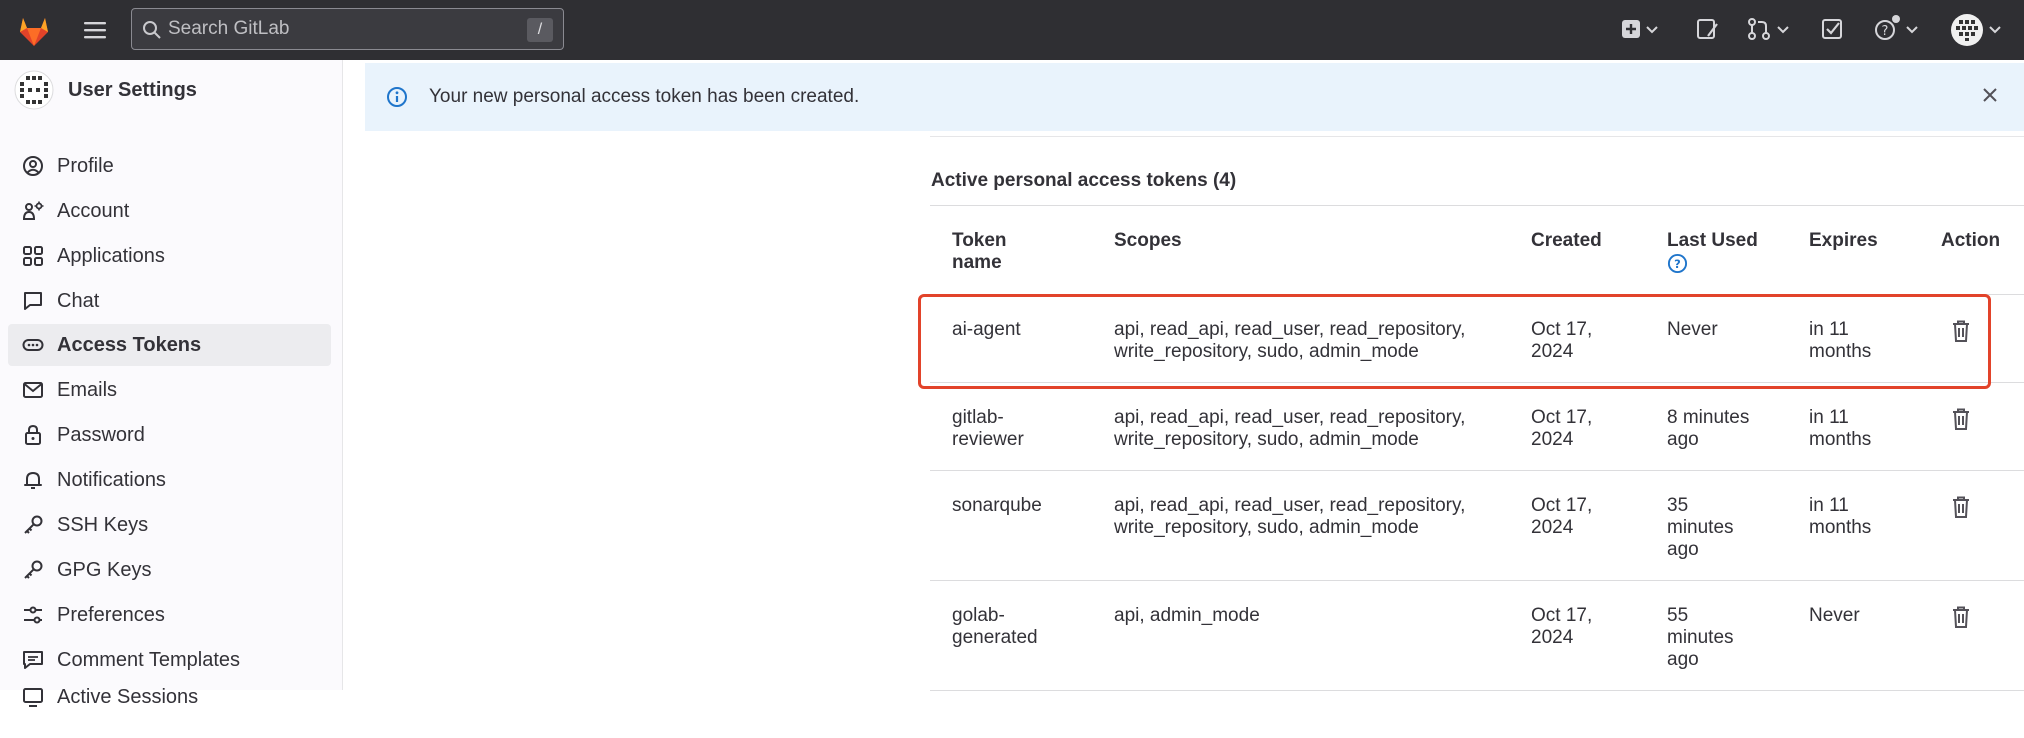  Describe the element at coordinates (1712, 240) in the screenshot. I see `header-label: Last Used` at that location.